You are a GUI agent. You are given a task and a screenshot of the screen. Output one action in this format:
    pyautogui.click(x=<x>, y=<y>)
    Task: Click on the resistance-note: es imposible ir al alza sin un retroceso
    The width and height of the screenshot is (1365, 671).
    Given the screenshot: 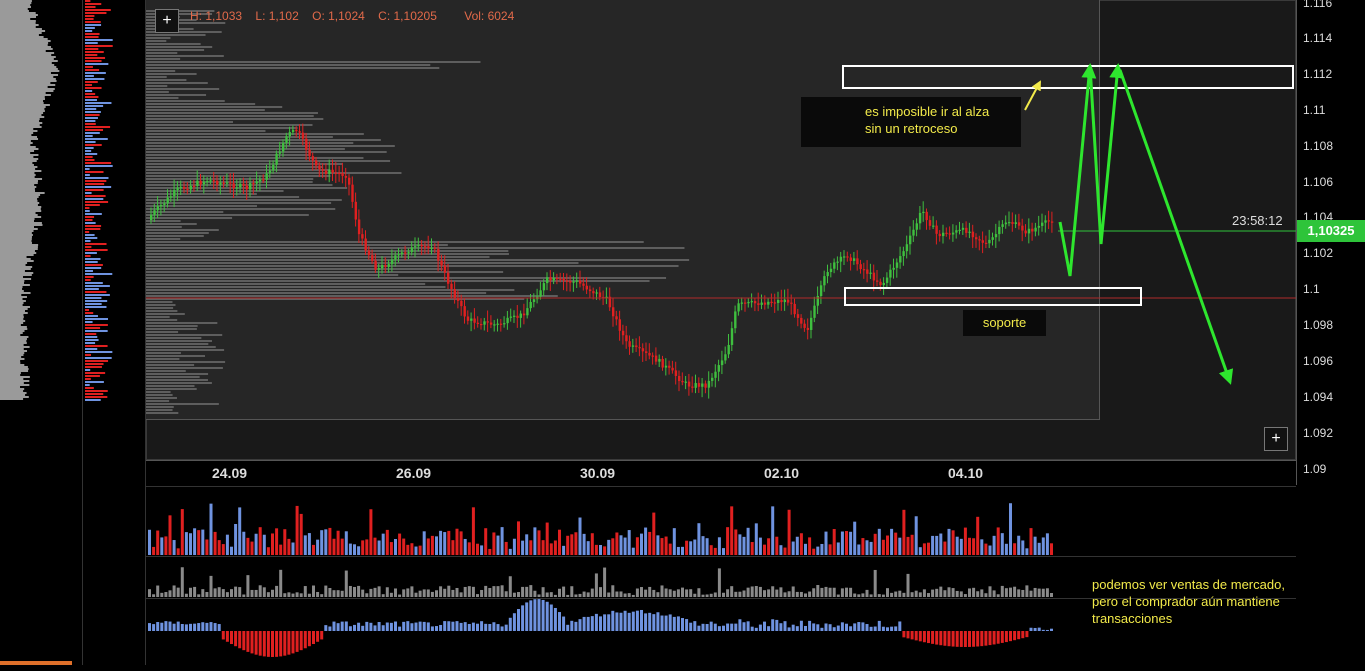 What is the action you would take?
    pyautogui.click(x=911, y=122)
    